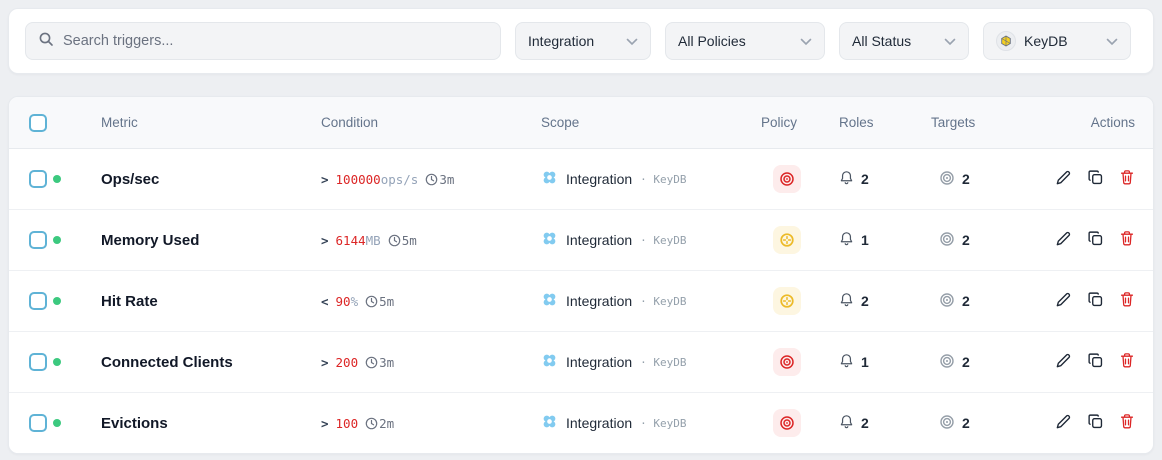 The image size is (1162, 460). What do you see at coordinates (119, 122) in the screenshot?
I see `column-header-metric: Metric` at bounding box center [119, 122].